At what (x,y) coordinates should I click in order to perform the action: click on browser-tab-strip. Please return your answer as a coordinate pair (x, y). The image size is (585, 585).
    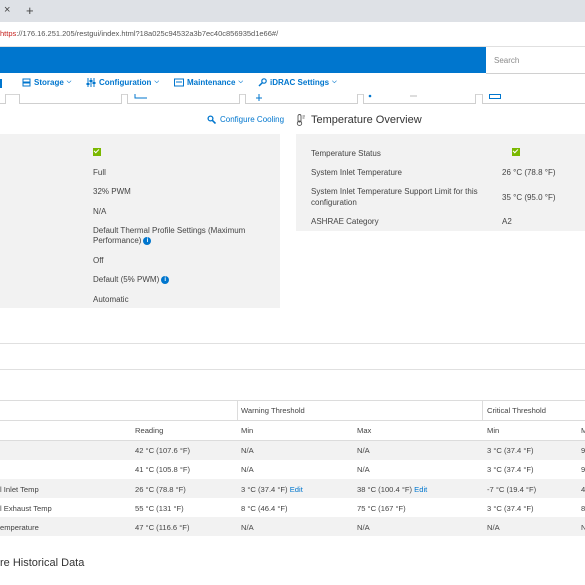
    Looking at the image, I should click on (292, 11).